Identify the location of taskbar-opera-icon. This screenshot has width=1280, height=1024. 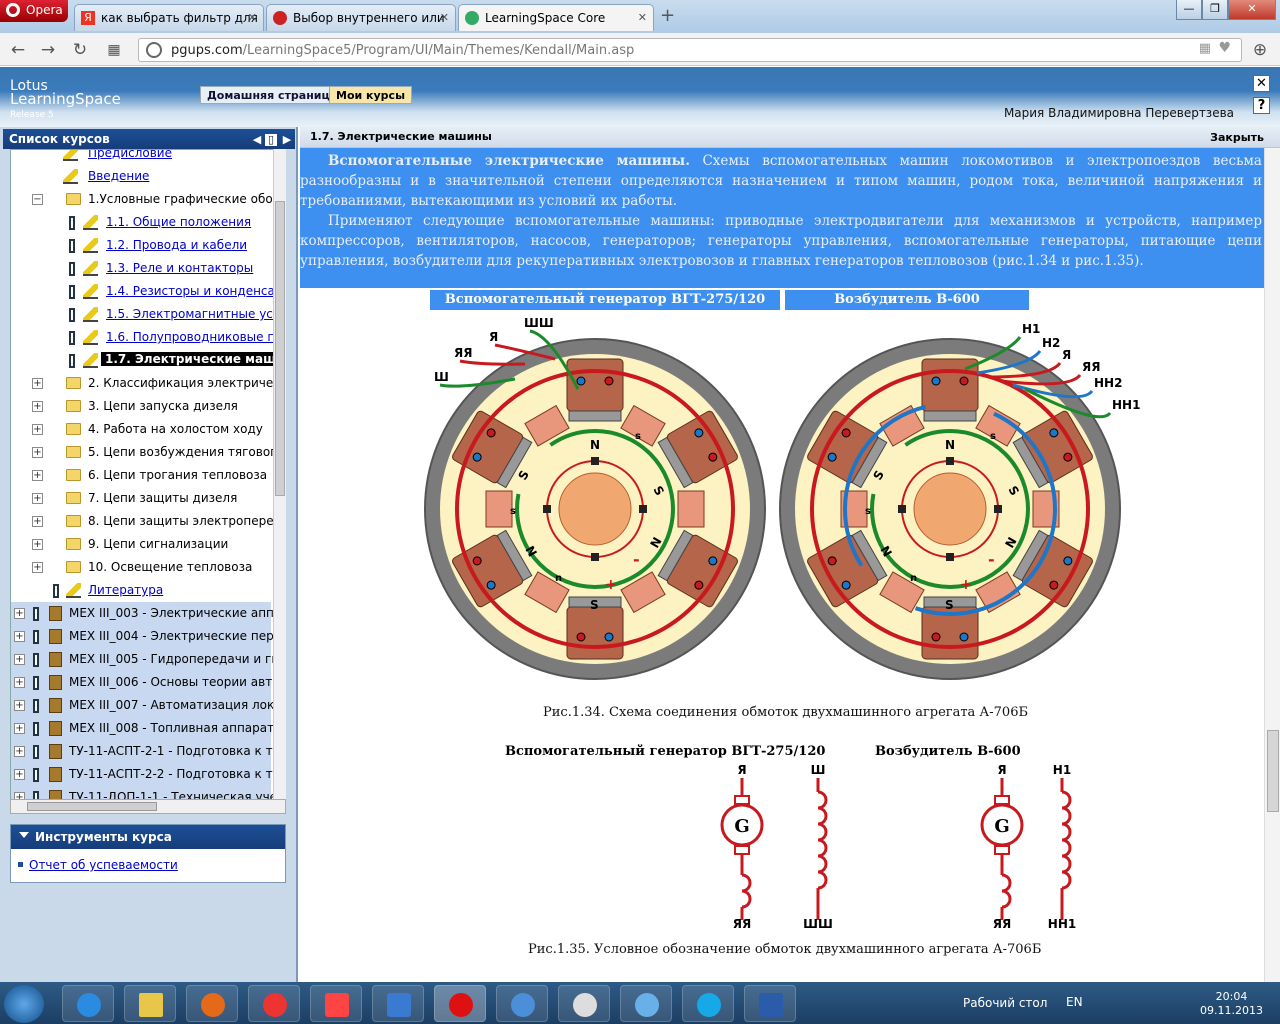
(460, 1003).